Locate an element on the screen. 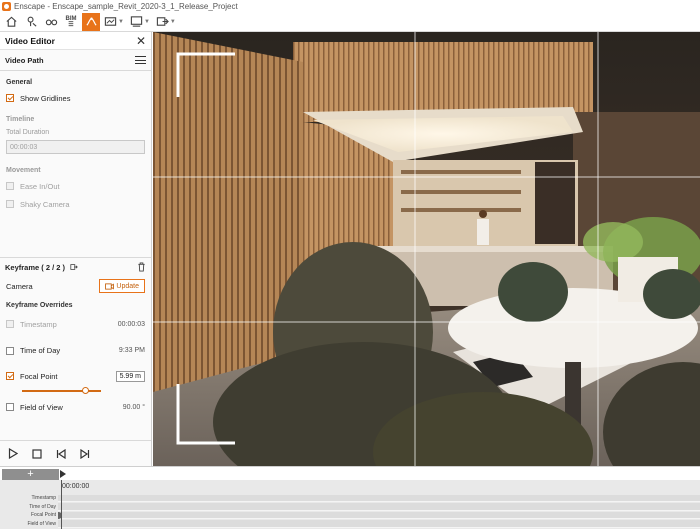 This screenshot has width=700, height=529. timestamp-label: Timestamp is located at coordinates (38, 324).